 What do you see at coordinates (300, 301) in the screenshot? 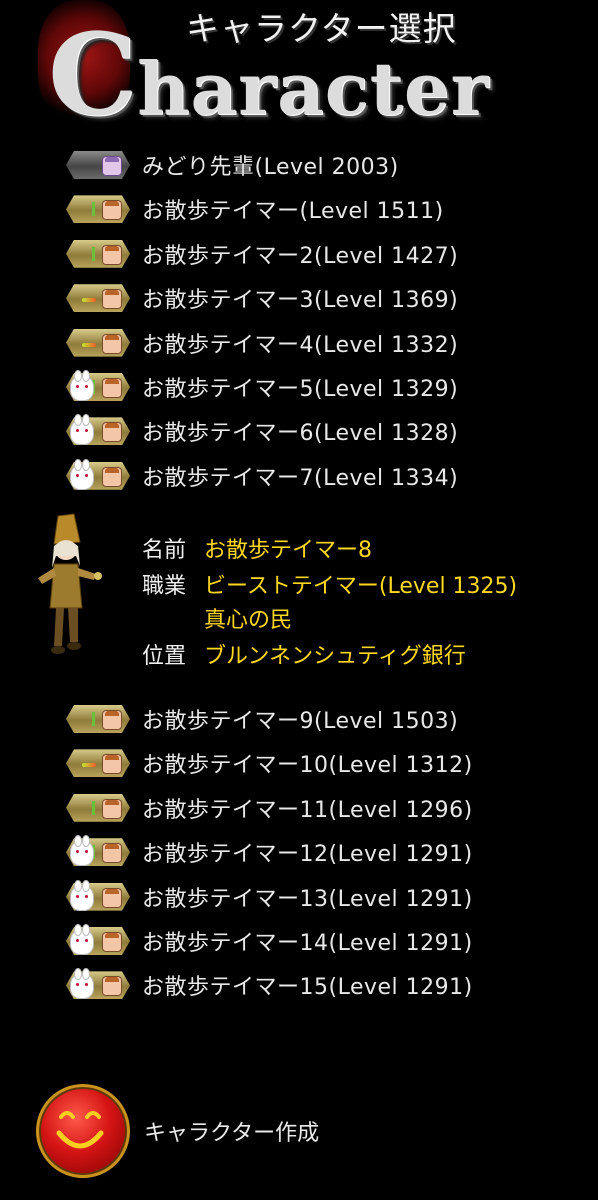
I see `character-row-label: お散歩テイマー3(Level 1369)` at bounding box center [300, 301].